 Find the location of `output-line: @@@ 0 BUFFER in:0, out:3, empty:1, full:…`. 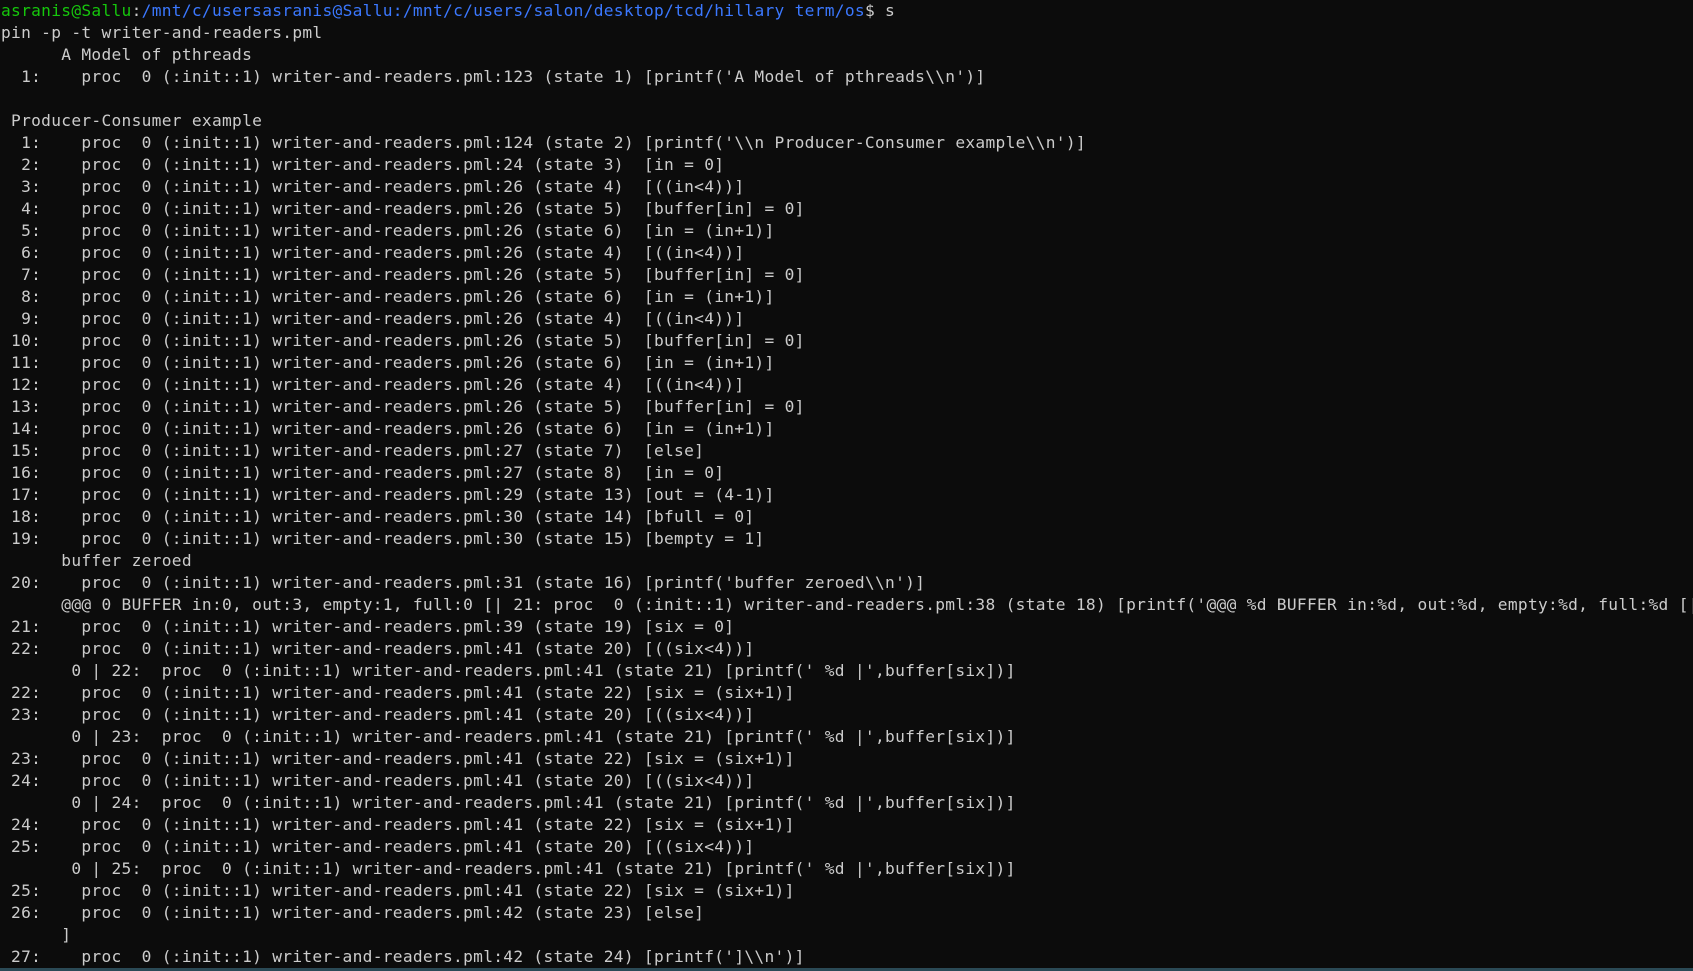

output-line: @@@ 0 BUFFER in:0, out:3, empty:1, full:… is located at coordinates (847, 605).